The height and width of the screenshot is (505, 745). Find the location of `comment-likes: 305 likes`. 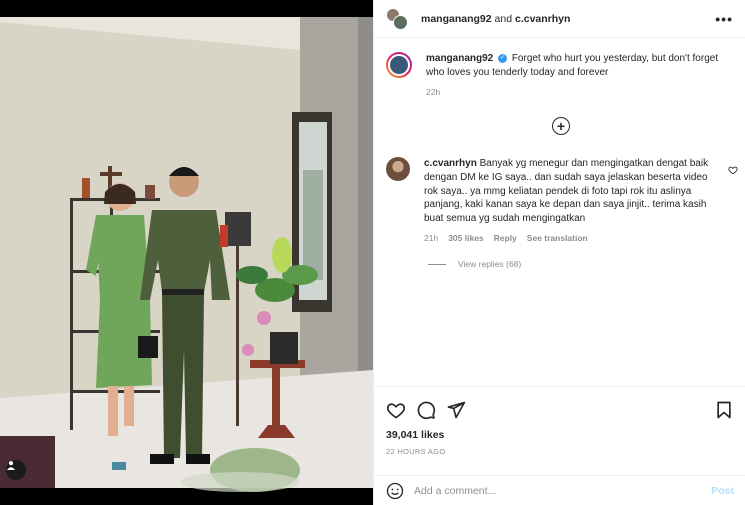

comment-likes: 305 likes is located at coordinates (465, 239).